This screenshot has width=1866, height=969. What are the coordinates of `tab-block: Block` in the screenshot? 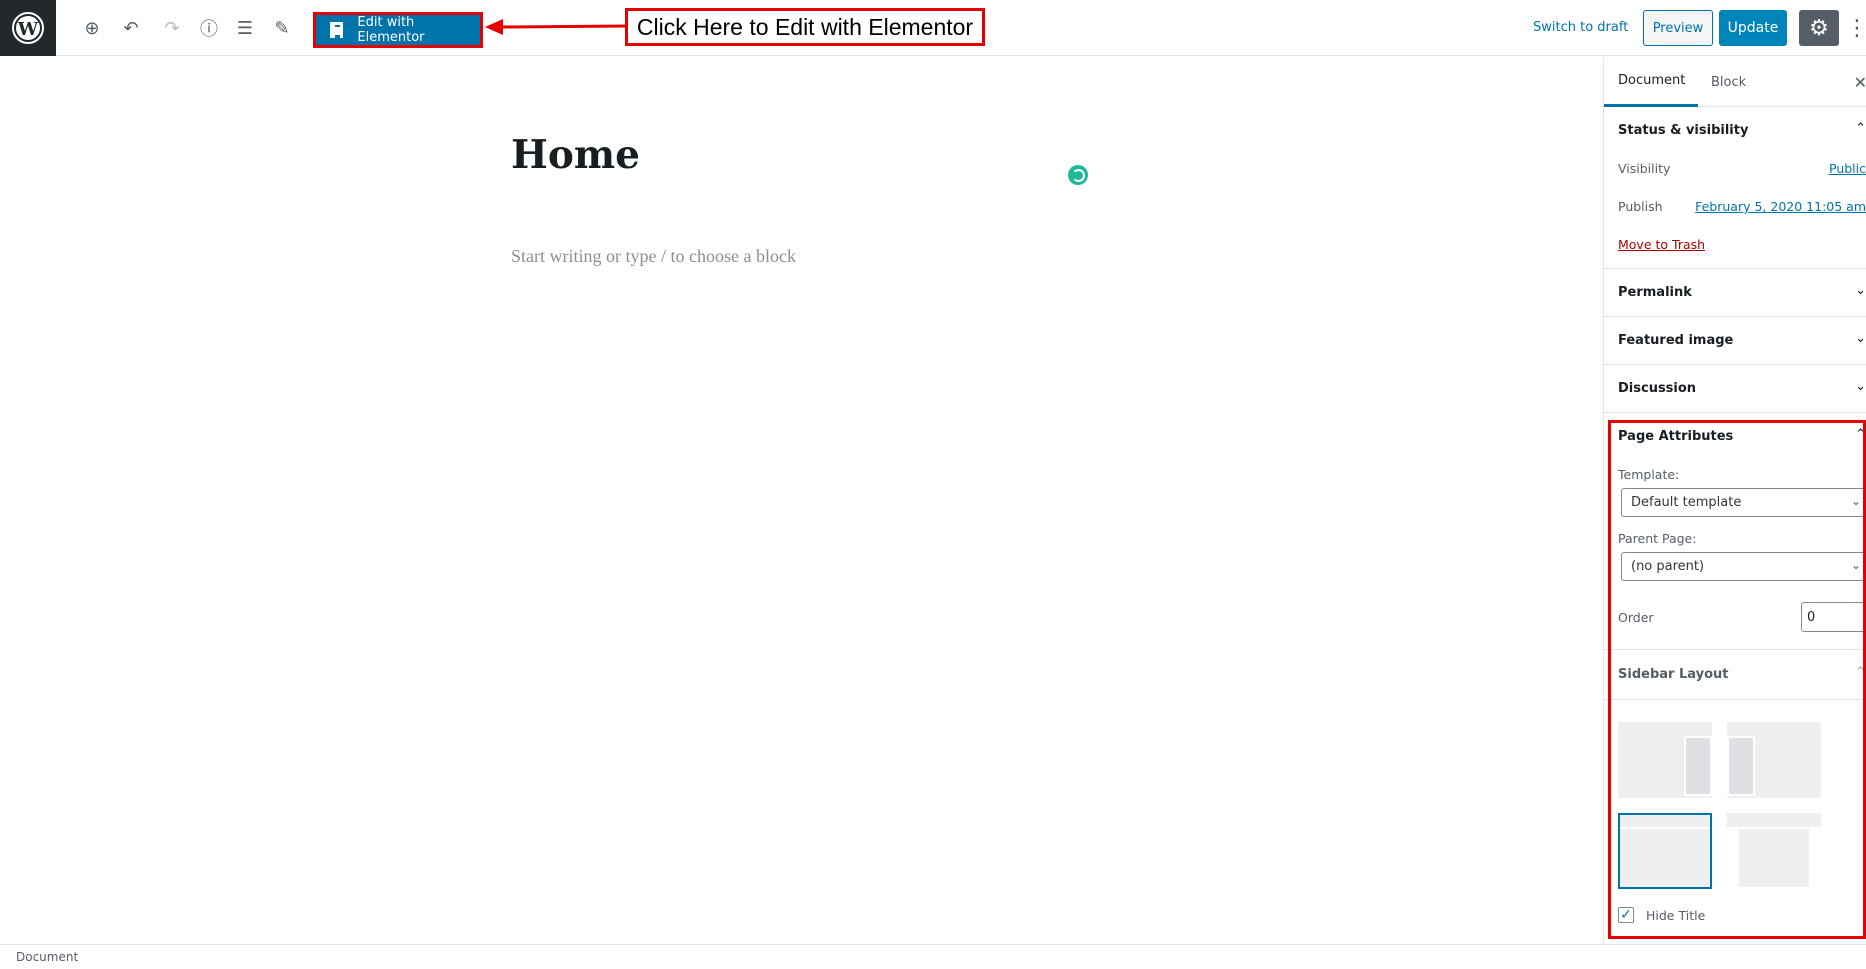 It's located at (1728, 82).